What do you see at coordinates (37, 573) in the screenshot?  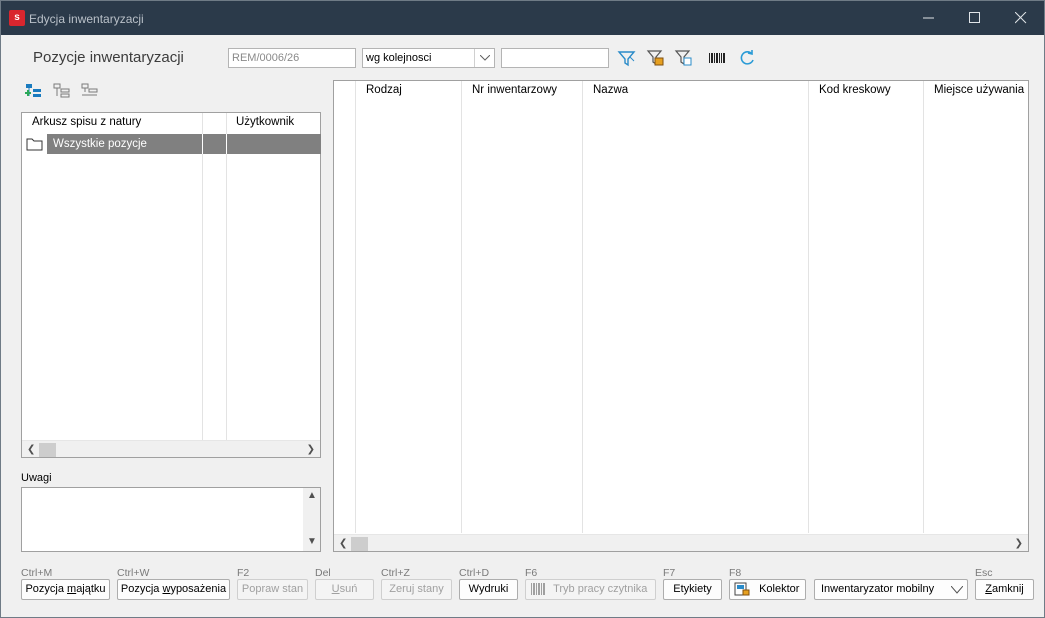 I see `shortcut-label: Ctrl+M` at bounding box center [37, 573].